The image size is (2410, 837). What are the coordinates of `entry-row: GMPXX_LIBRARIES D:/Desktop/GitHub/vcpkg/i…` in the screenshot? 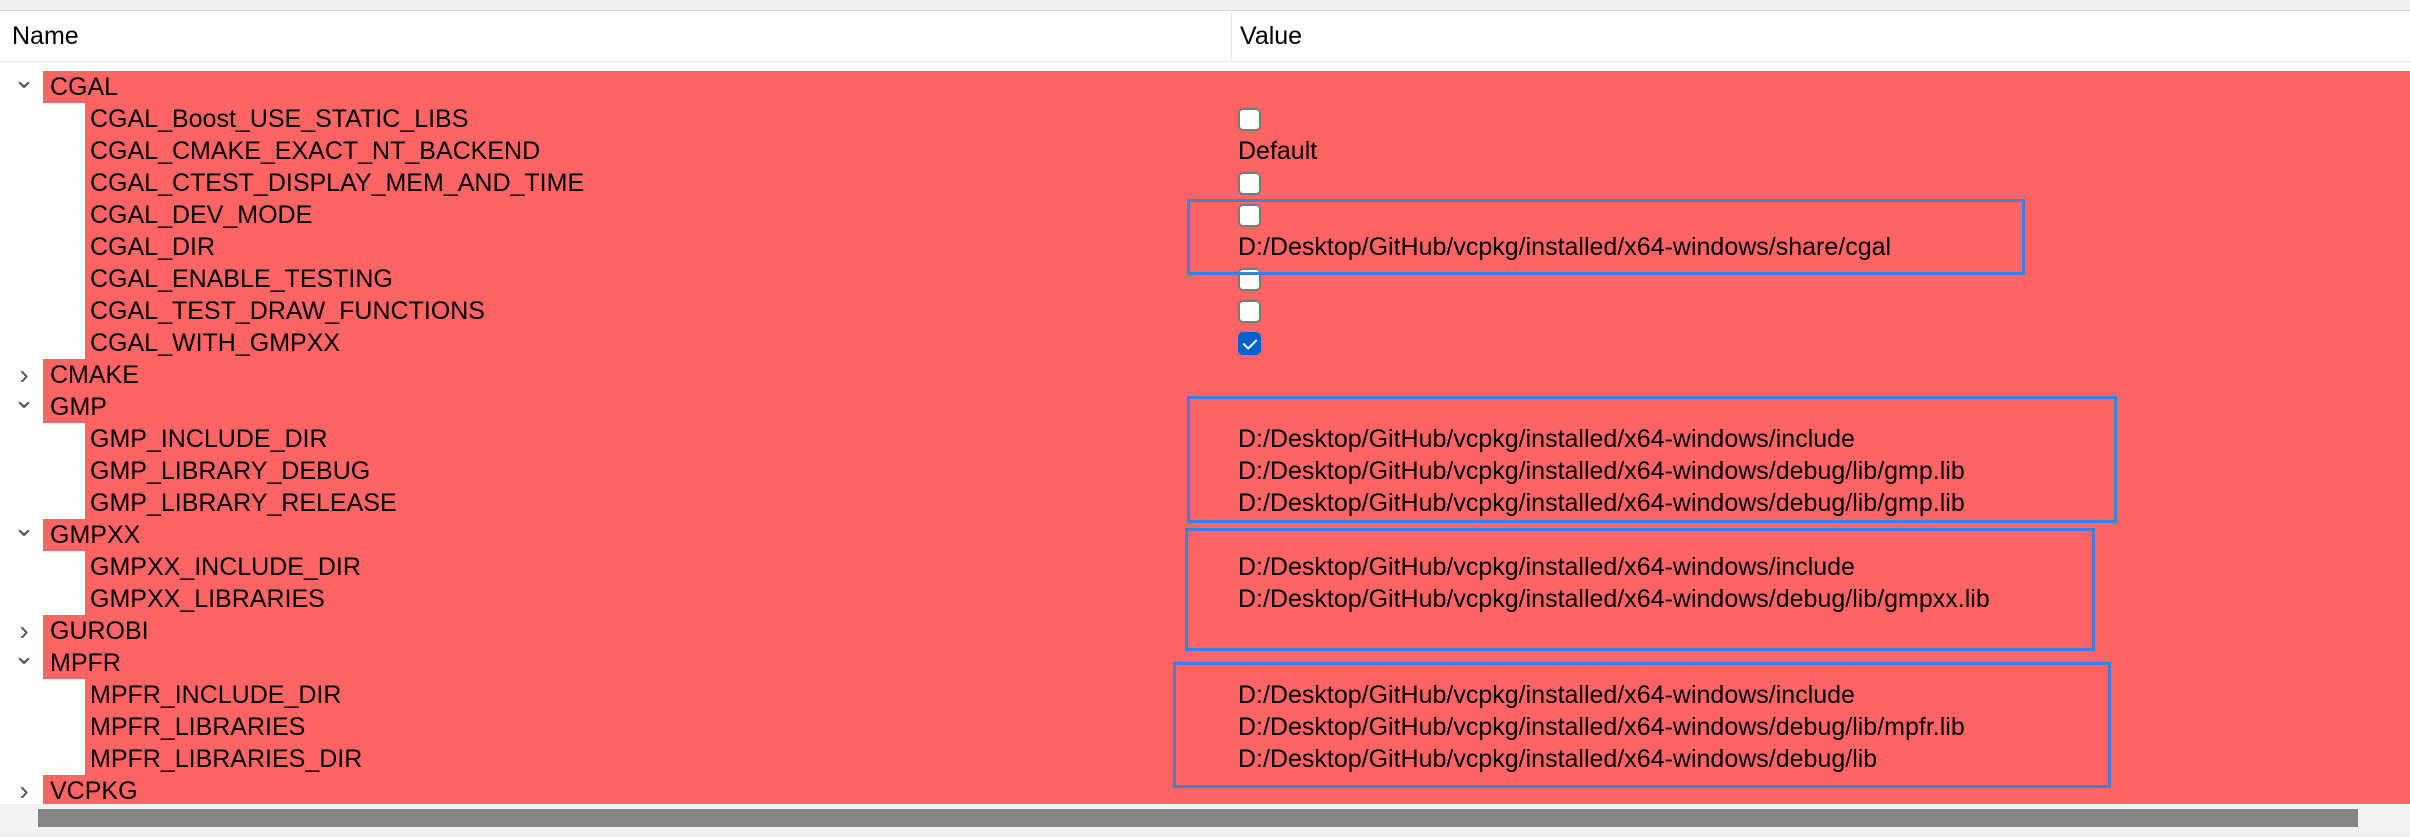 It's located at (1205, 599).